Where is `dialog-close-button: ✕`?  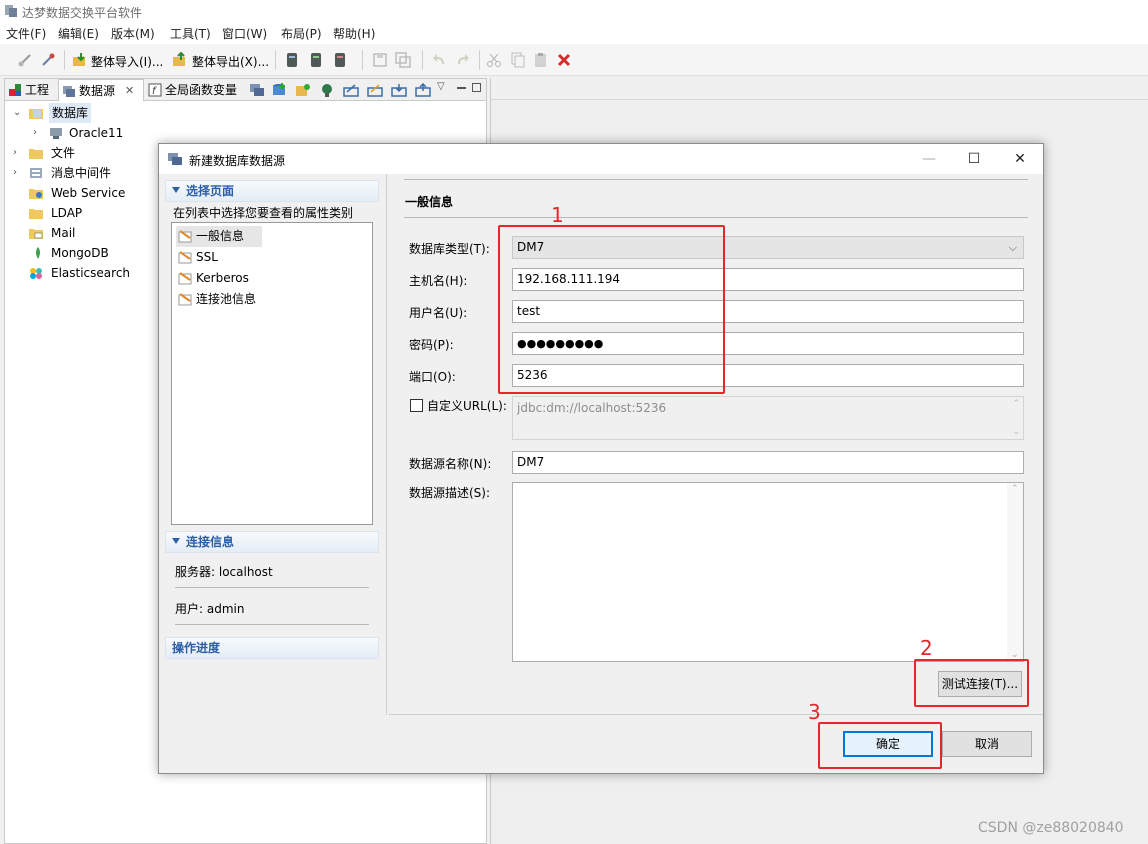 dialog-close-button: ✕ is located at coordinates (1020, 159).